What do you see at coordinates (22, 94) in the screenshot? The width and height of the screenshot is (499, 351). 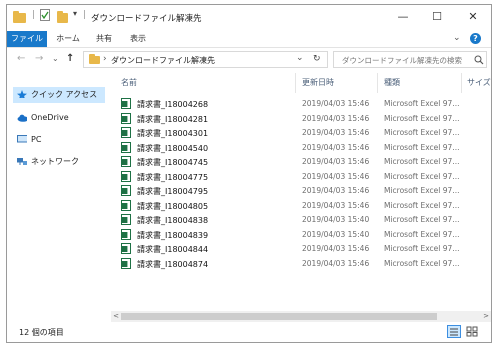 I see `star-icon` at bounding box center [22, 94].